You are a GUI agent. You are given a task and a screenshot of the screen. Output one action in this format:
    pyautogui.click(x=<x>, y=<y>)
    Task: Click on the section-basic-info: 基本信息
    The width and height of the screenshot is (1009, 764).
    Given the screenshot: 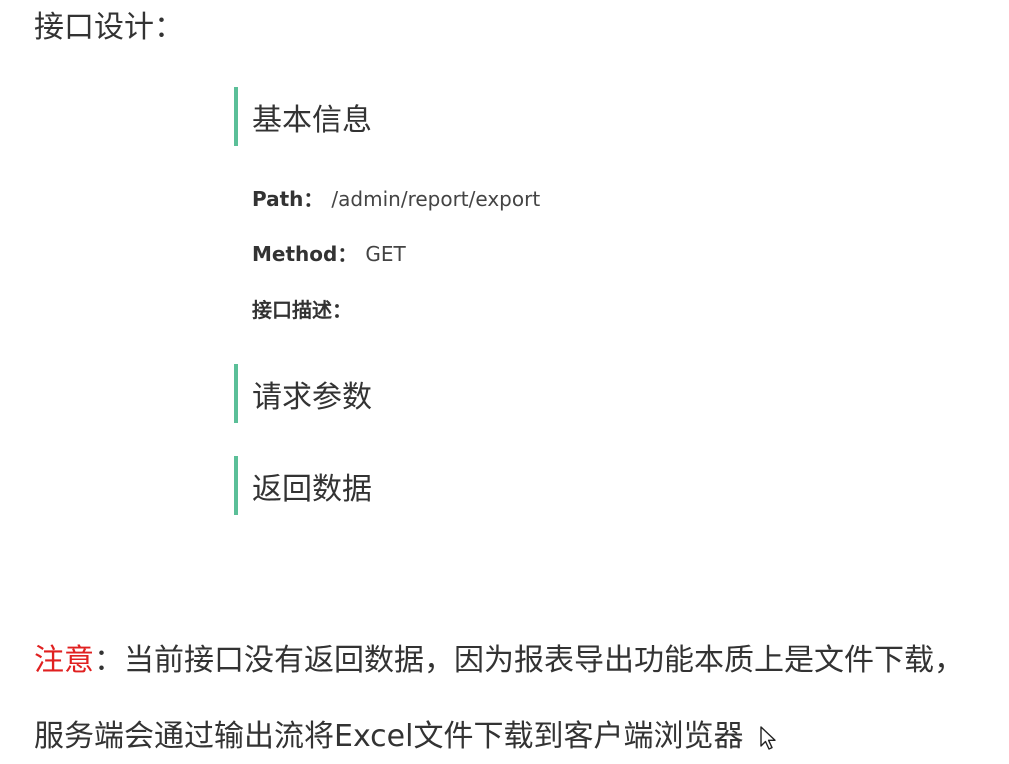 What is the action you would take?
    pyautogui.click(x=303, y=116)
    